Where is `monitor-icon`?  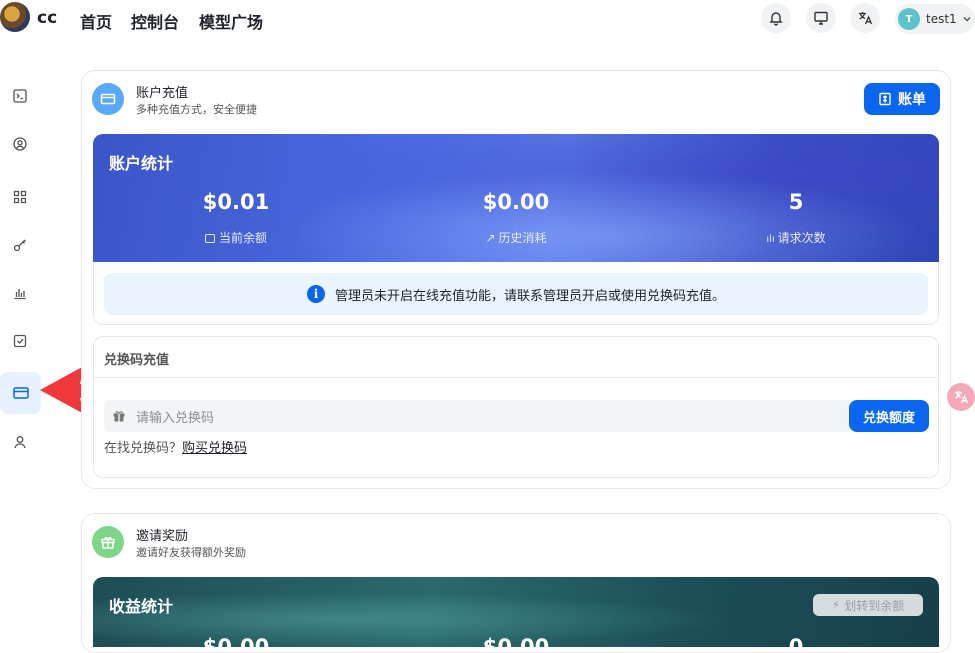 monitor-icon is located at coordinates (821, 18).